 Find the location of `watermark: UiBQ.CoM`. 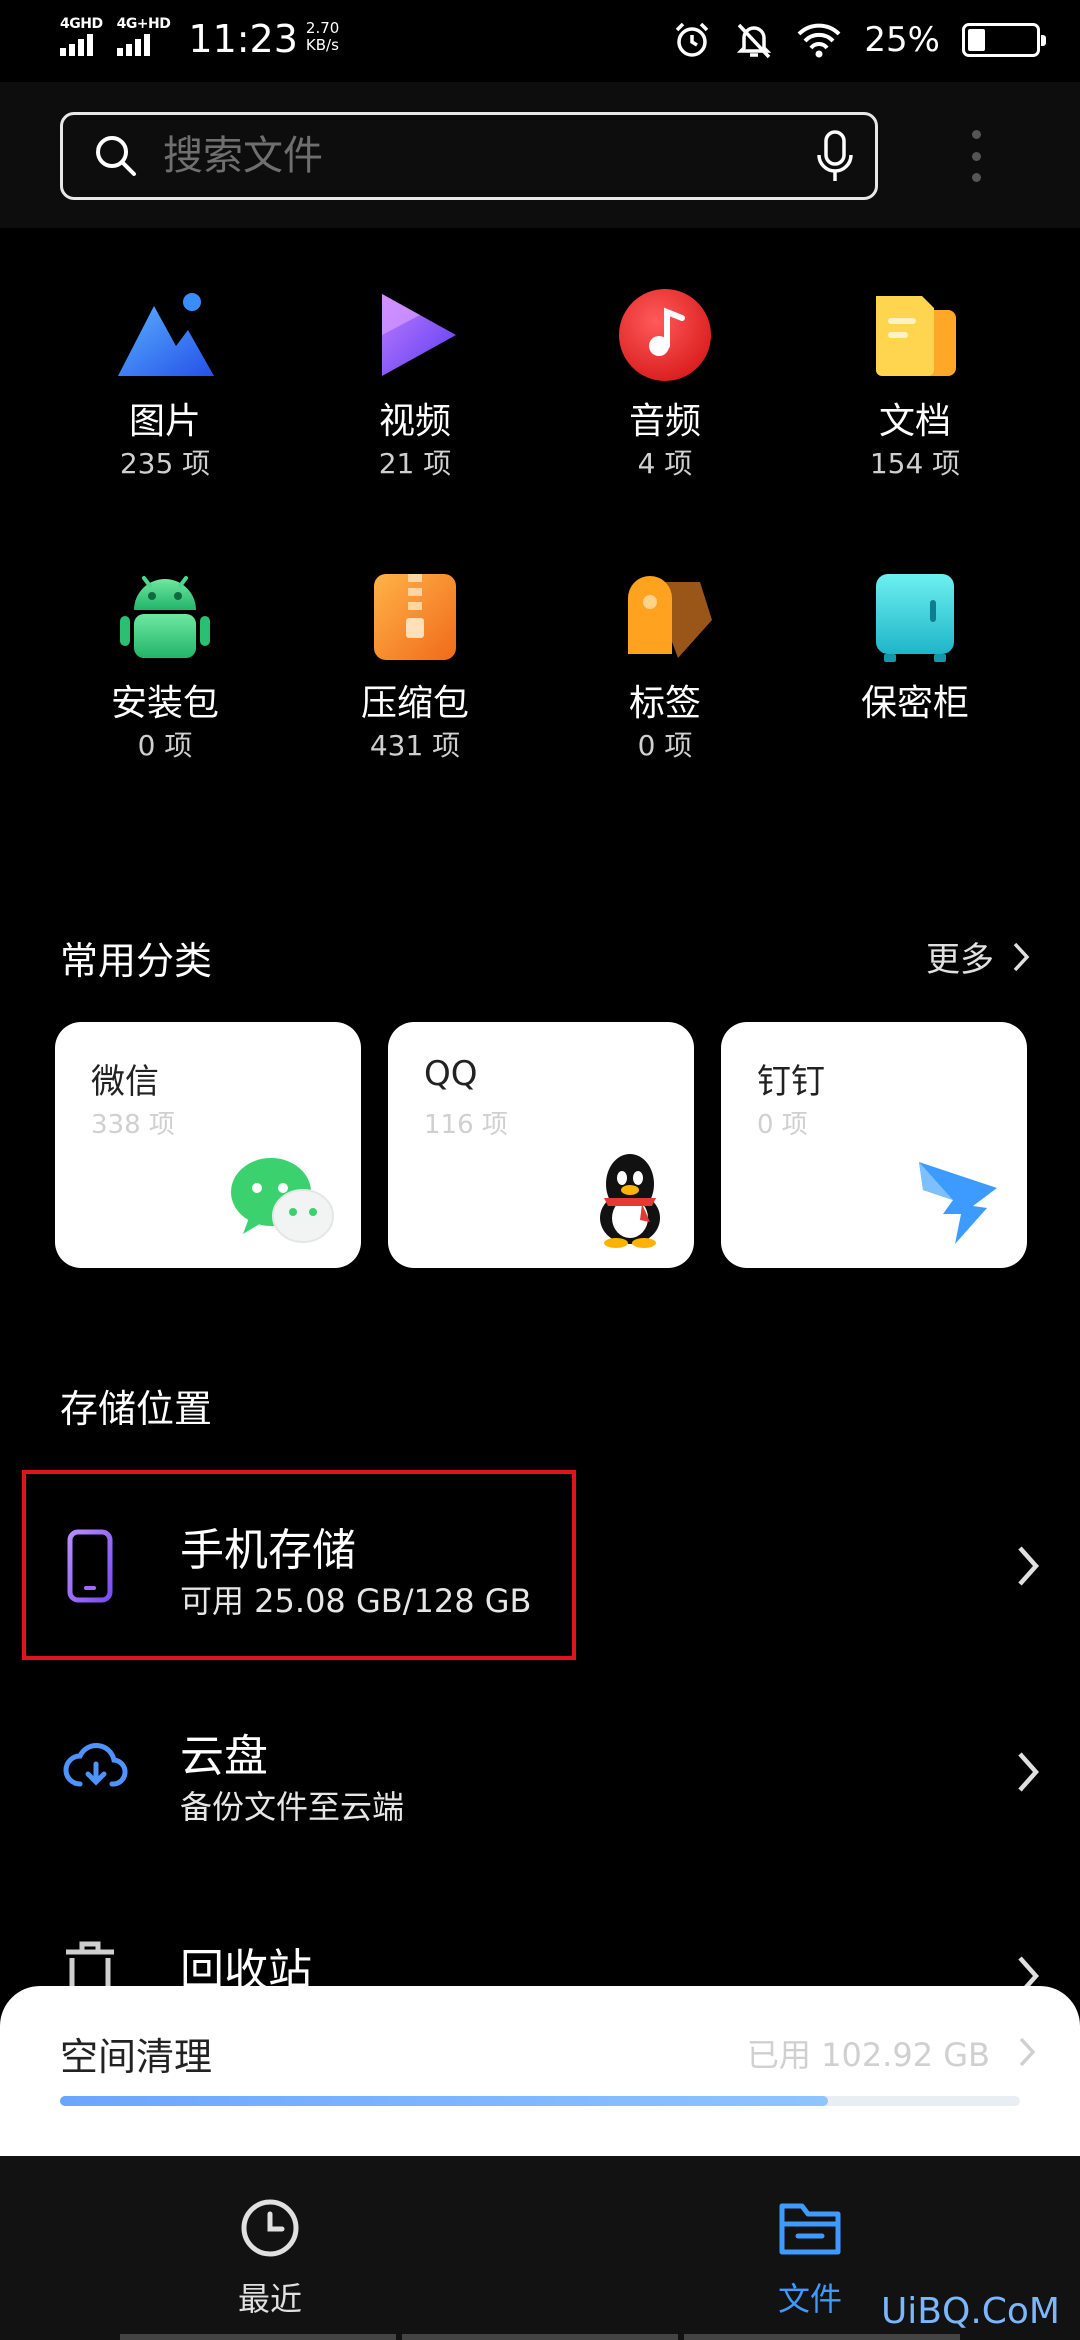

watermark: UiBQ.CoM is located at coordinates (970, 2311).